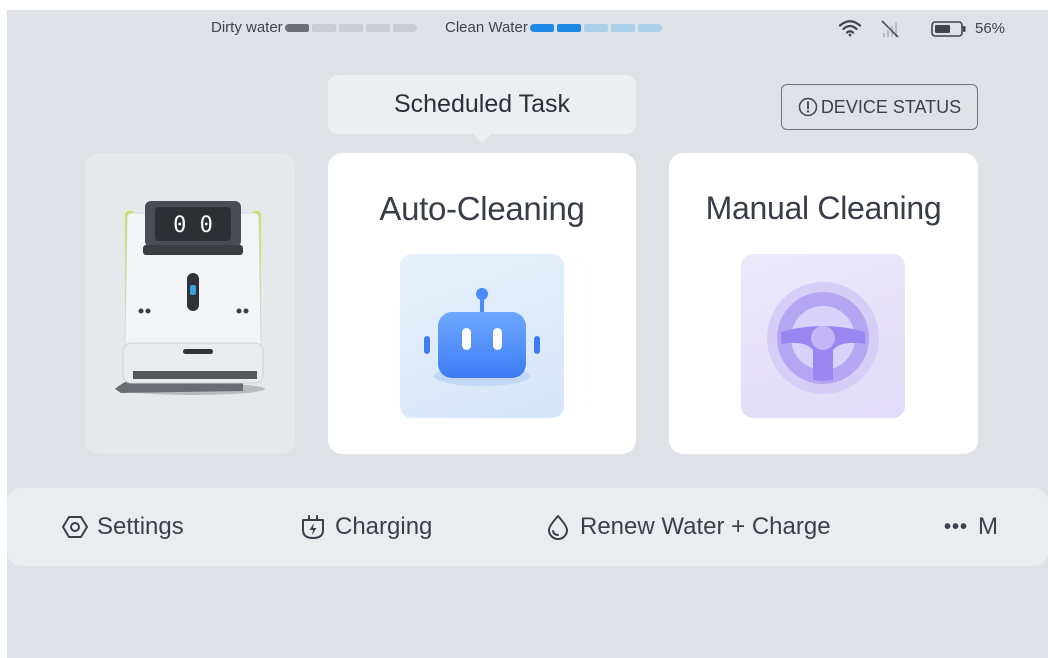 The width and height of the screenshot is (1048, 658). Describe the element at coordinates (890, 29) in the screenshot. I see `no-signal-icon` at that location.